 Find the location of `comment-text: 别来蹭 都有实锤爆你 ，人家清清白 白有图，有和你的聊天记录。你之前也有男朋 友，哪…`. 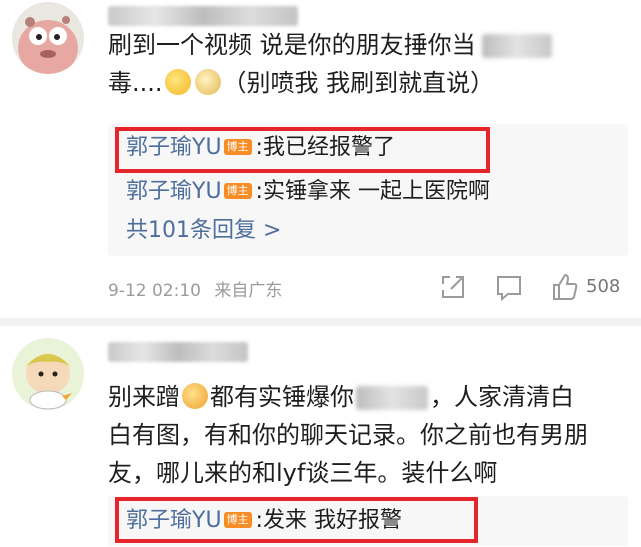

comment-text: 别来蹭 都有实锤爆你 ，人家清清白 白有图，有和你的聊天记录。你之前也有男朋 友，哪… is located at coordinates (348, 435).